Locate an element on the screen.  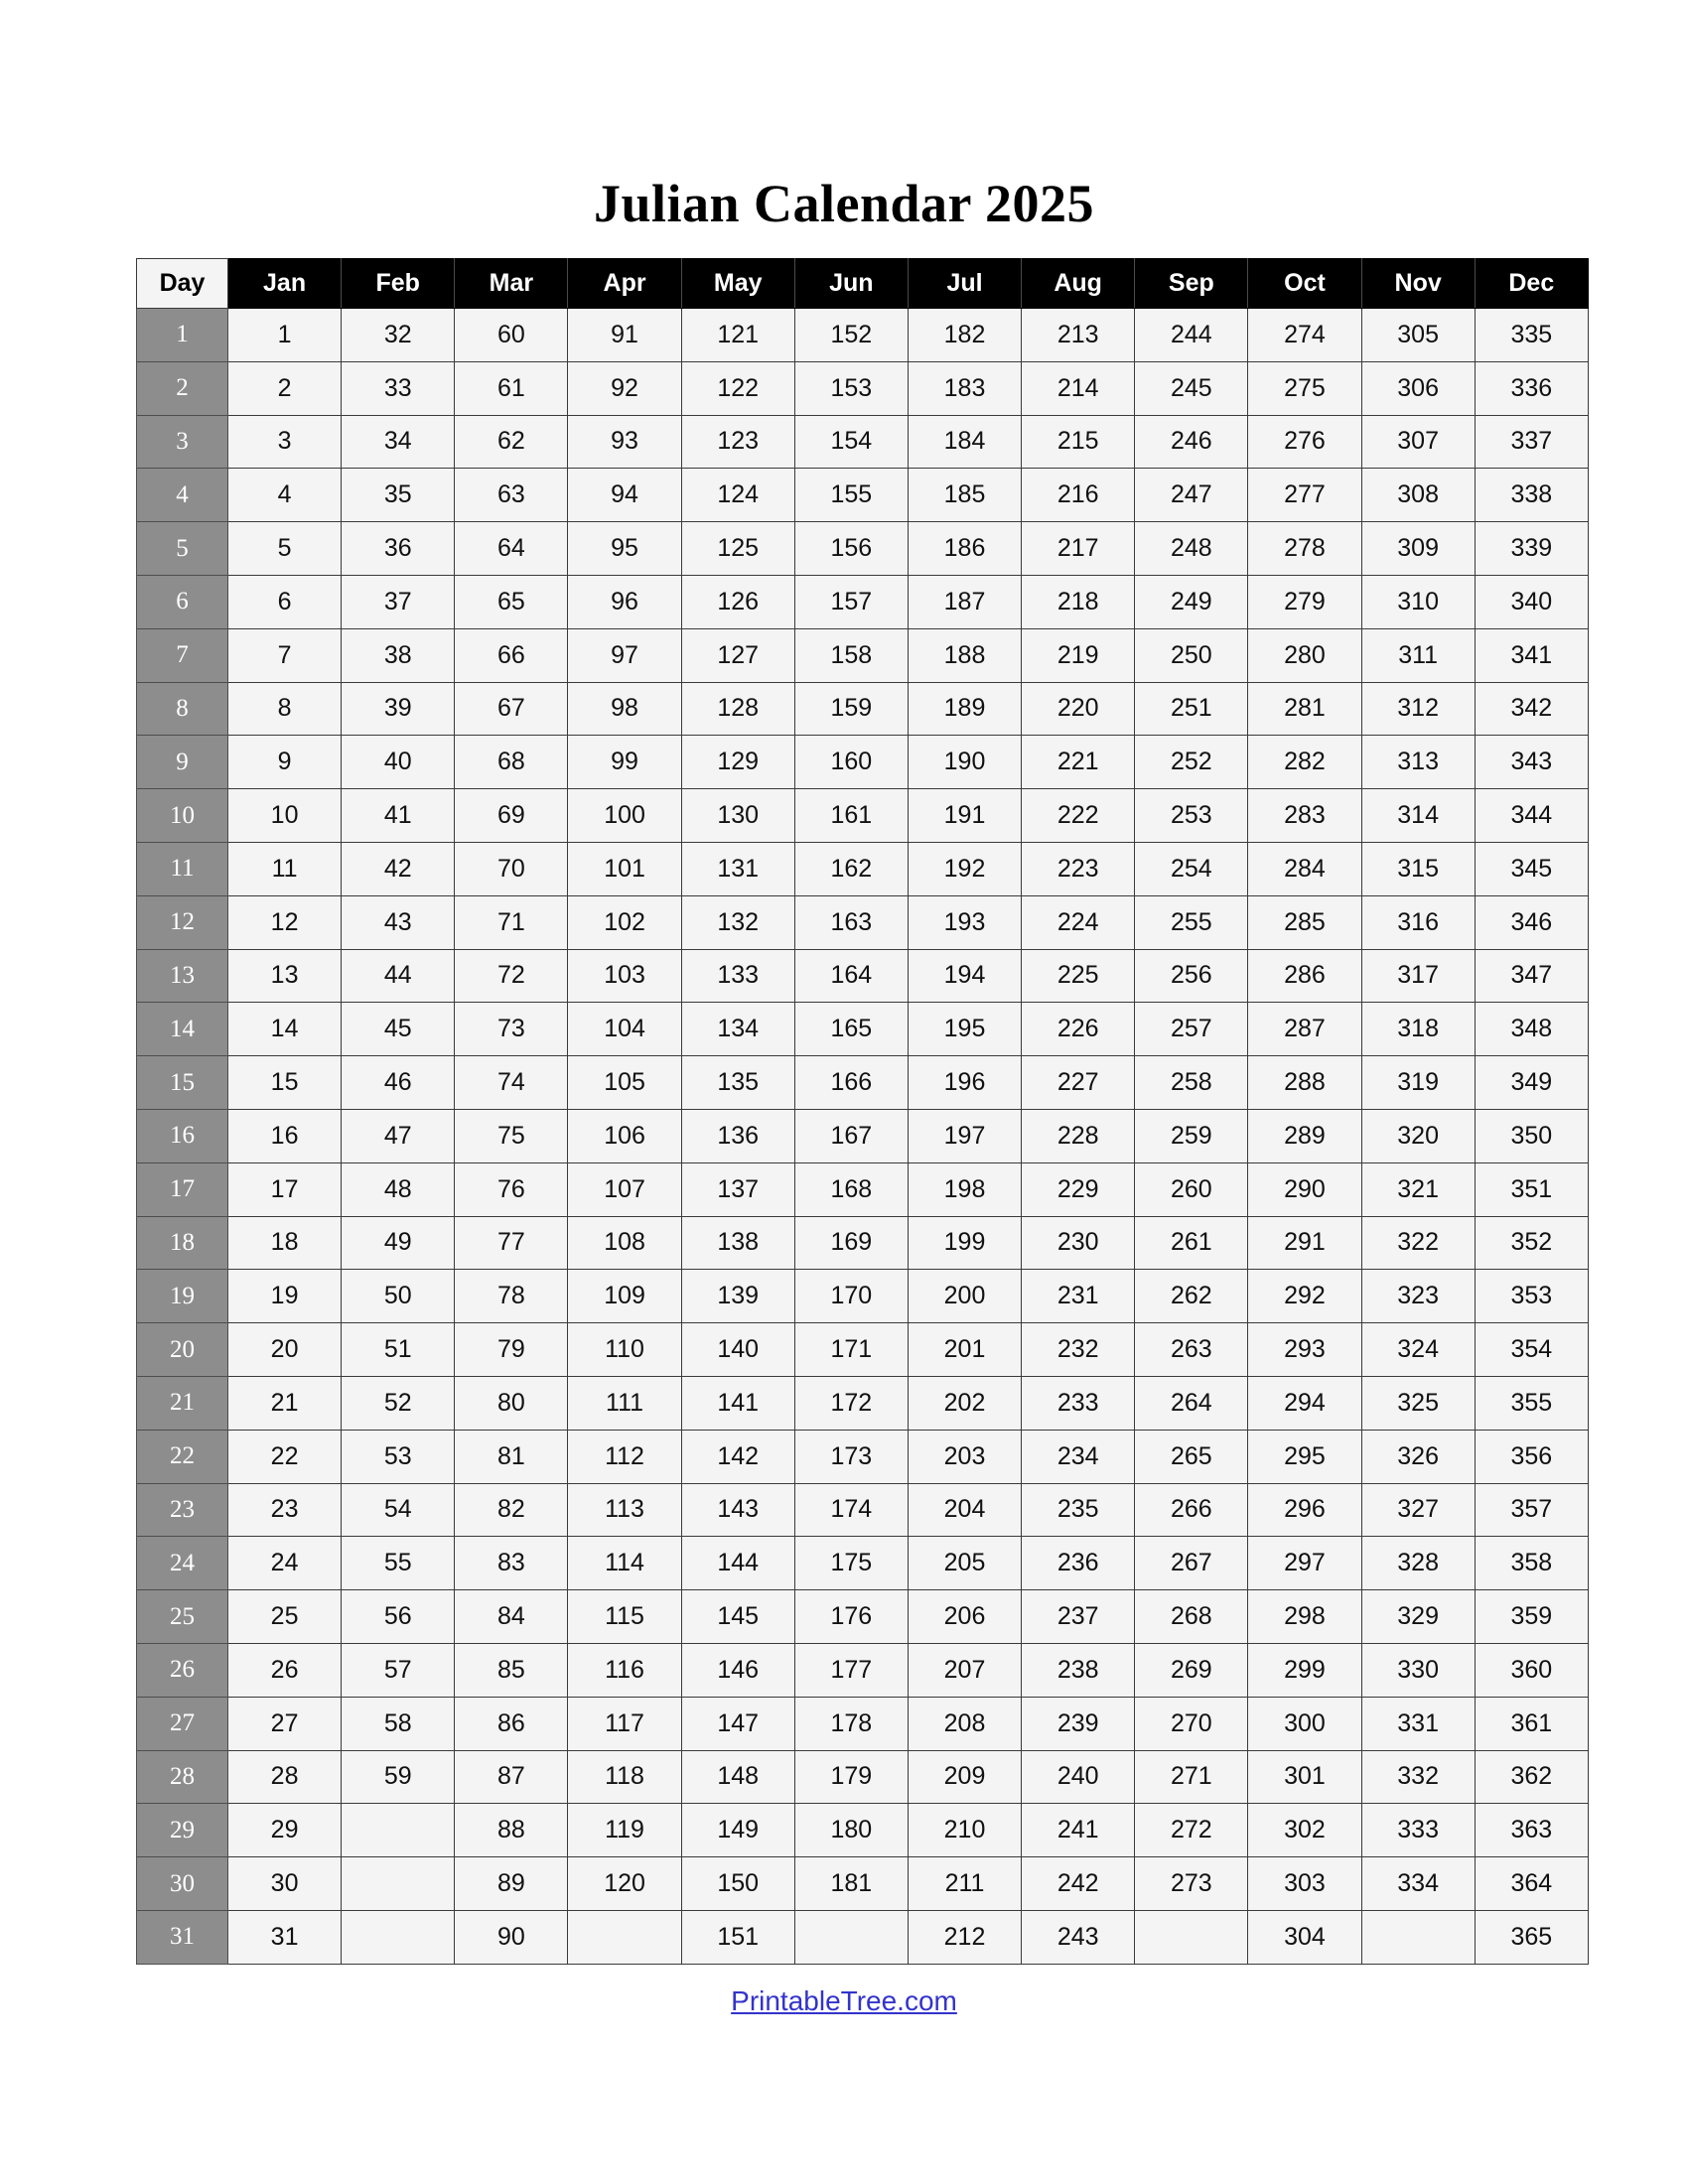
julian-day-cell: 214 is located at coordinates (1078, 388).